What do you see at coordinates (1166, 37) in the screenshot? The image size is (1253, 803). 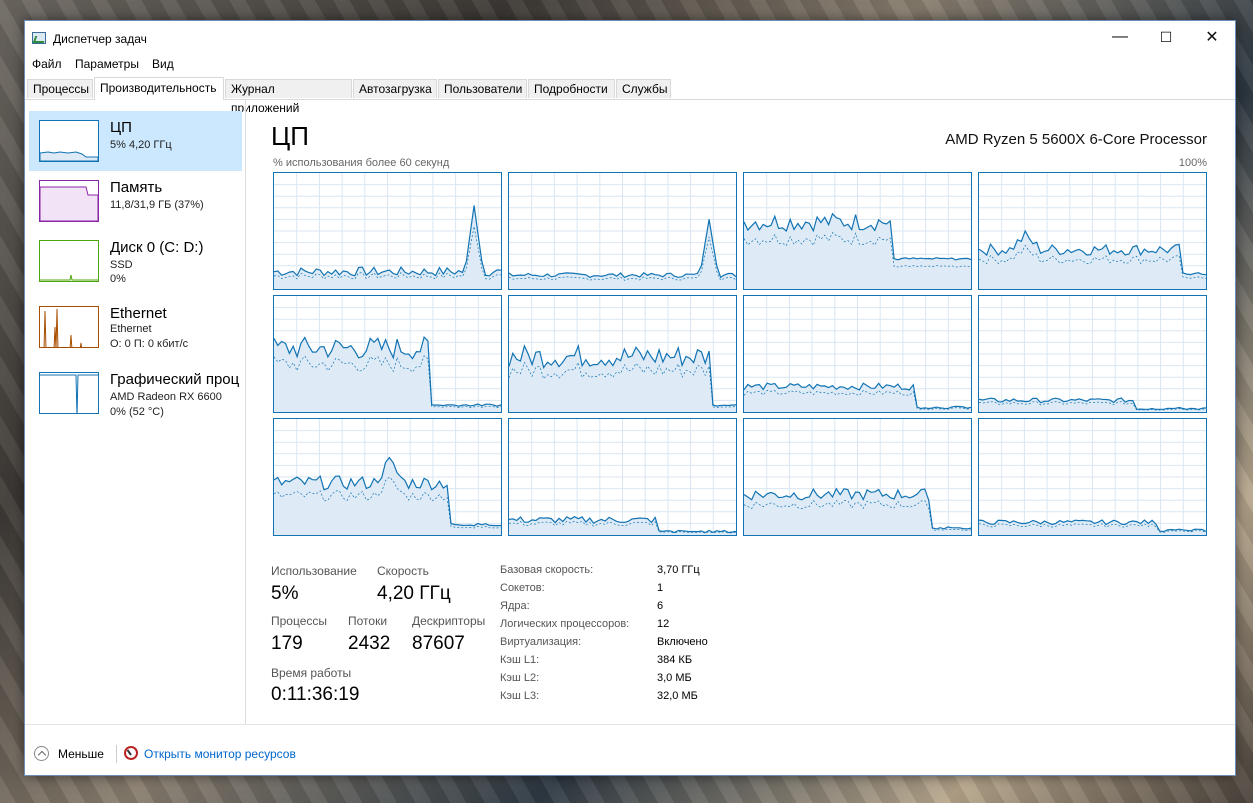 I see `maximize-button: ☐` at bounding box center [1166, 37].